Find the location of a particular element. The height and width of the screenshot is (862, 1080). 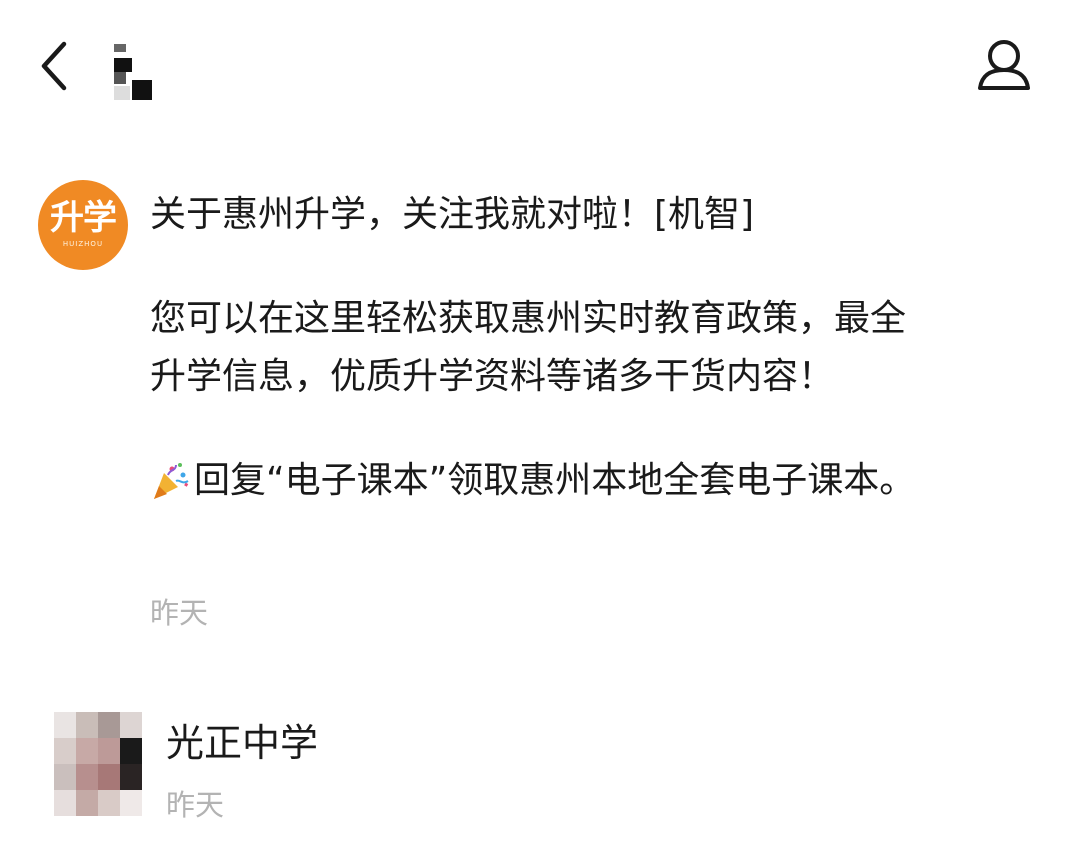

message-para2-line2: 升学信息，优质升学资料等诸多干货内容！ is located at coordinates (492, 376).